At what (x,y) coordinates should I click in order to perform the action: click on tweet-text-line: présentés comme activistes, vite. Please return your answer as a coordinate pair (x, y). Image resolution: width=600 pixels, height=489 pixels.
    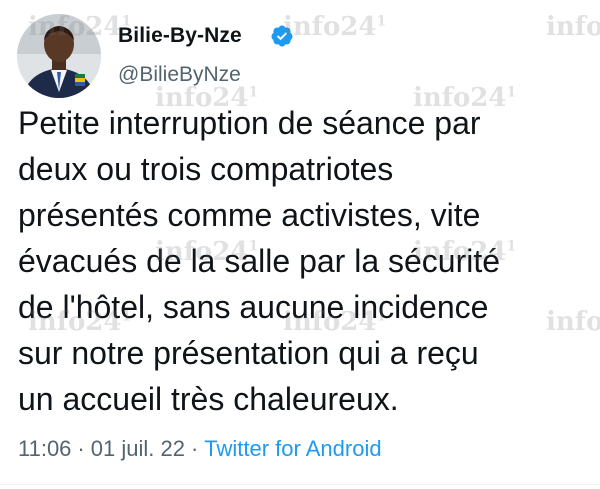
    Looking at the image, I should click on (249, 215).